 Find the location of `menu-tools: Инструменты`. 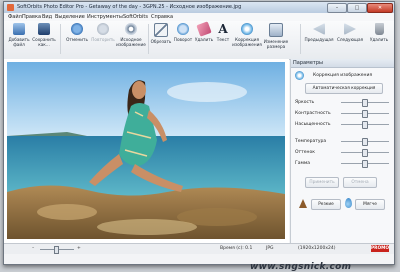

menu-tools: Инструменты is located at coordinates (105, 17).